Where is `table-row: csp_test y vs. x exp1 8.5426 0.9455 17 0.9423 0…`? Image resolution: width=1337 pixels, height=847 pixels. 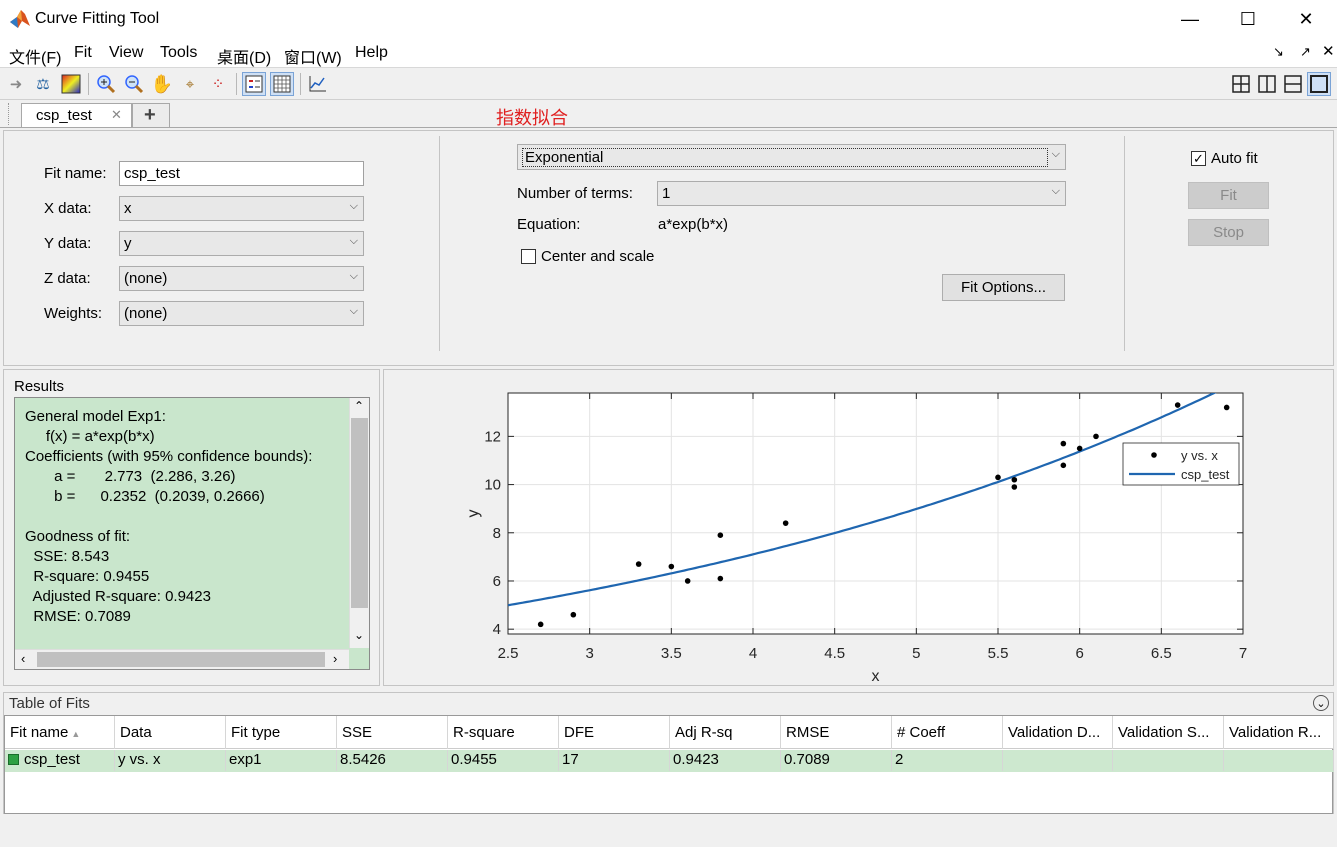
table-row: csp_test y vs. x exp1 8.5426 0.9455 17 0.9423 0… is located at coordinates (669, 761).